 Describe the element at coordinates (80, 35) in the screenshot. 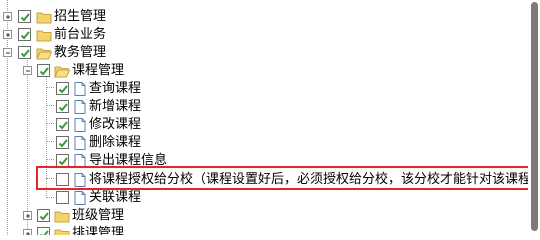

I see `tree-node-label: 前台业务` at that location.